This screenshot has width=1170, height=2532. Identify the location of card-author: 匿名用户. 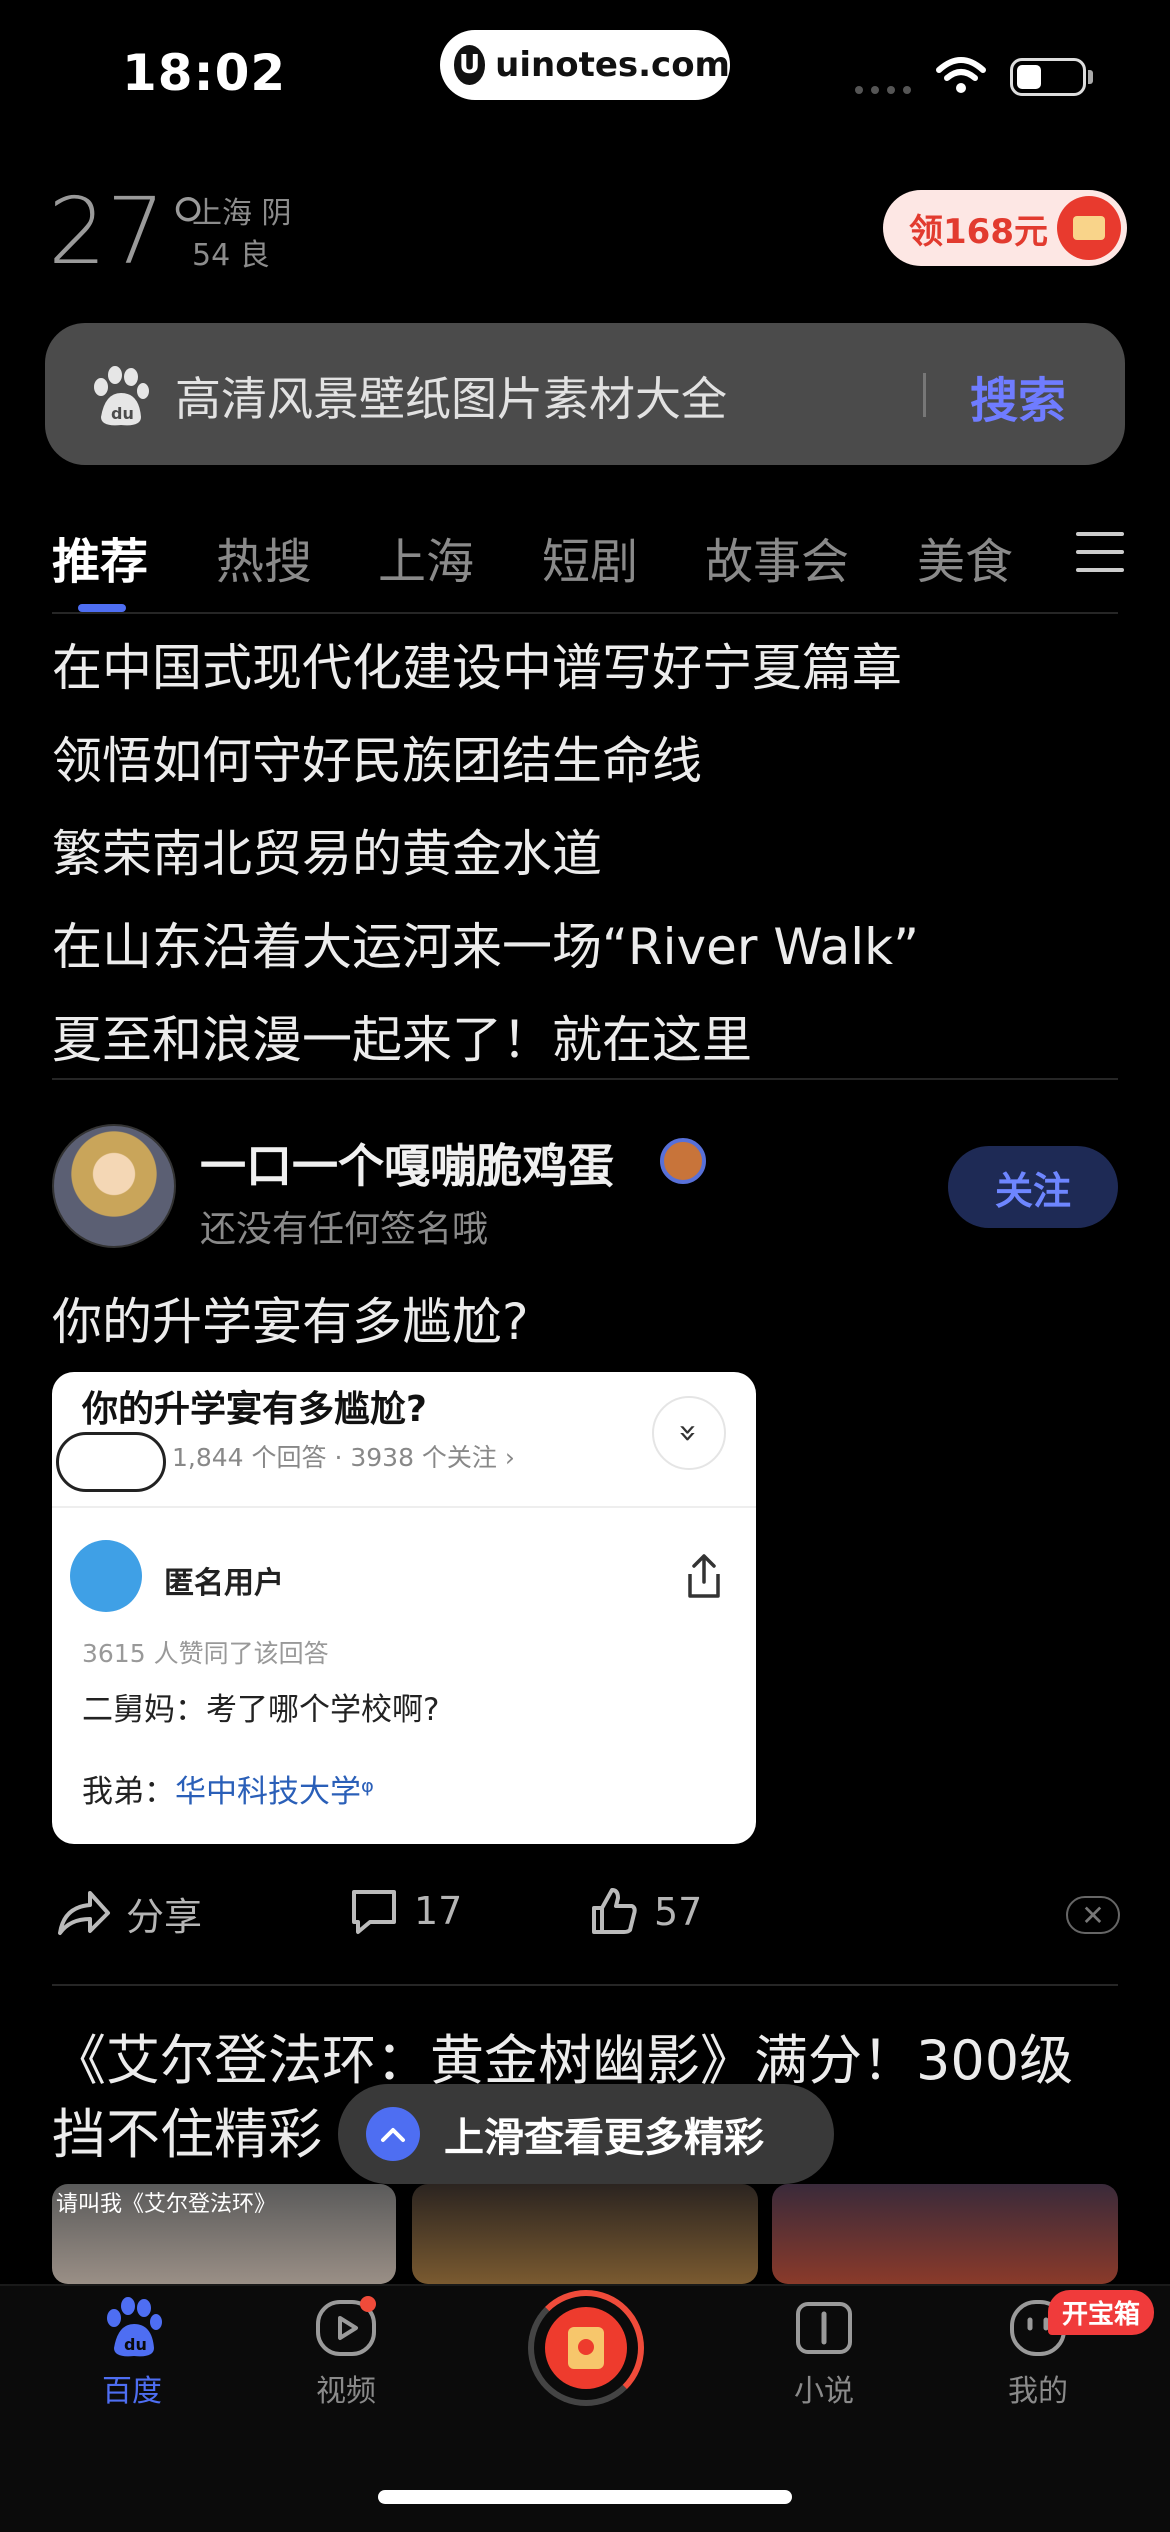
(224, 1583).